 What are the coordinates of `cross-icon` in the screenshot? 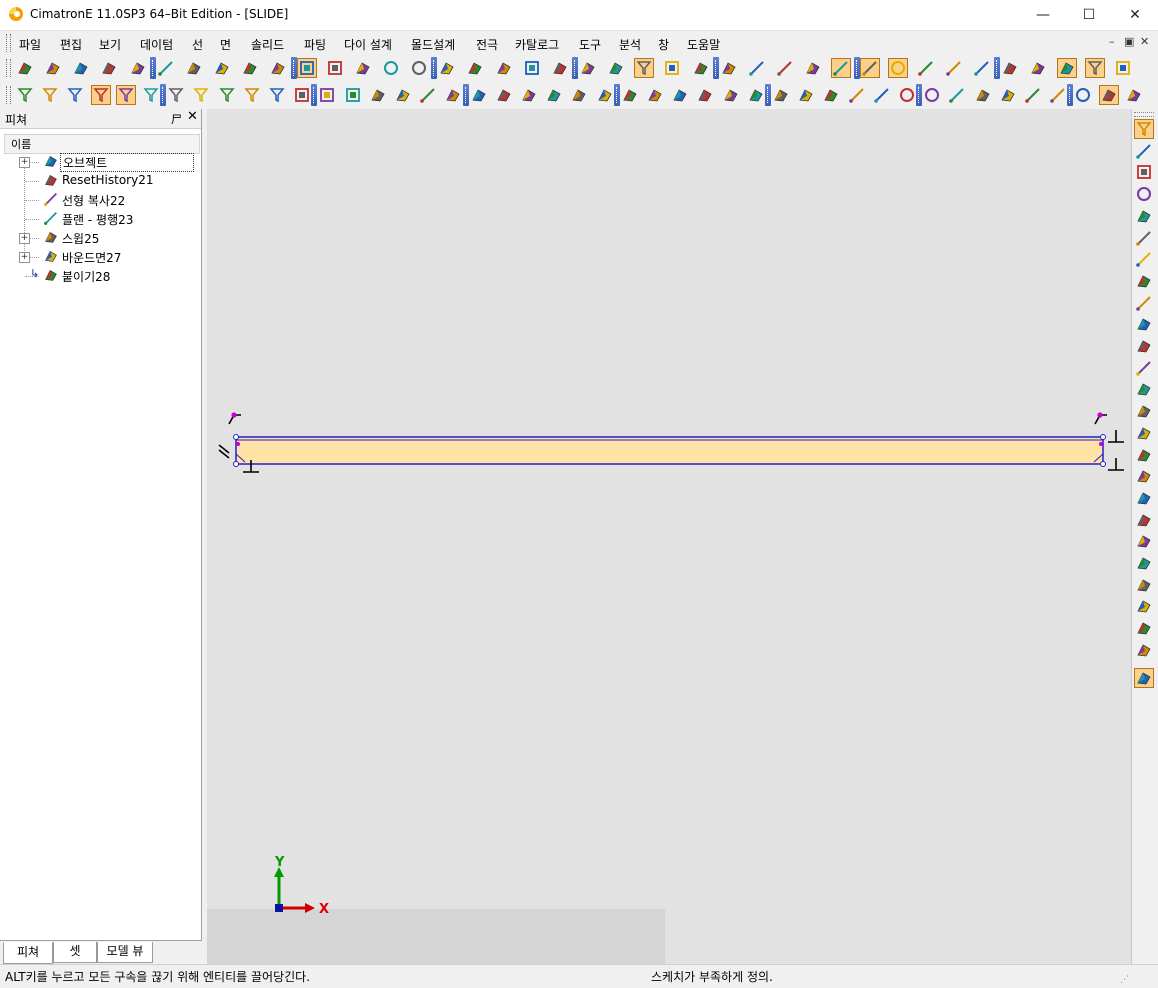 It's located at (1010, 68).